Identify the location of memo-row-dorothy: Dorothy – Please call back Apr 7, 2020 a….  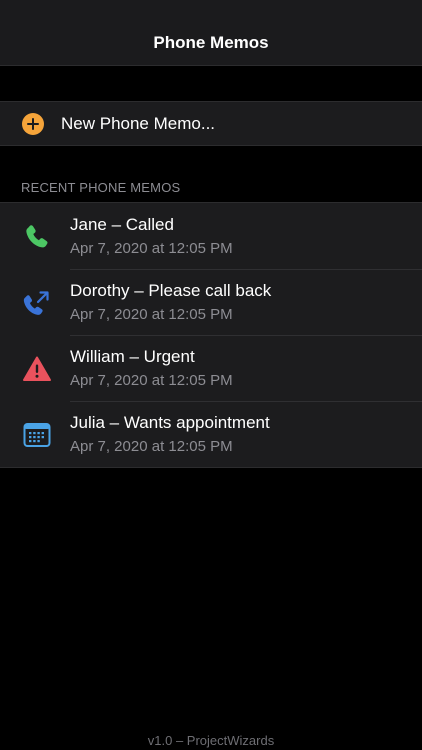
(211, 302).